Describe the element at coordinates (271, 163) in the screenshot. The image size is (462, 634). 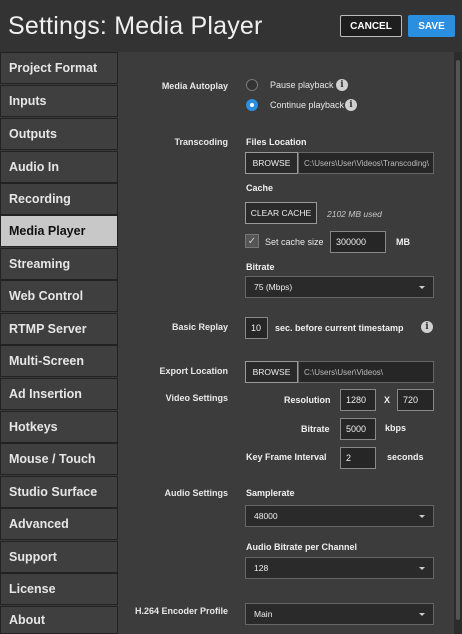
I see `transcoding-browse-button: BROWSE` at that location.